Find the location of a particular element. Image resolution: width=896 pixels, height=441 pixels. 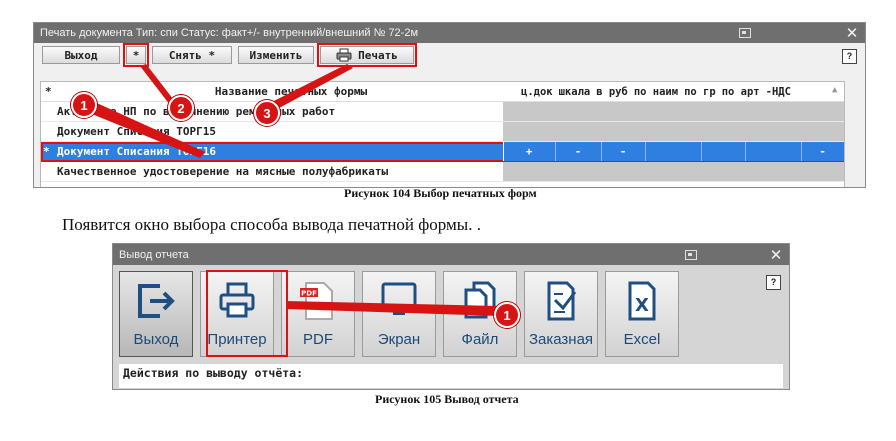

remove-selection-button: Снять * is located at coordinates (192, 55).